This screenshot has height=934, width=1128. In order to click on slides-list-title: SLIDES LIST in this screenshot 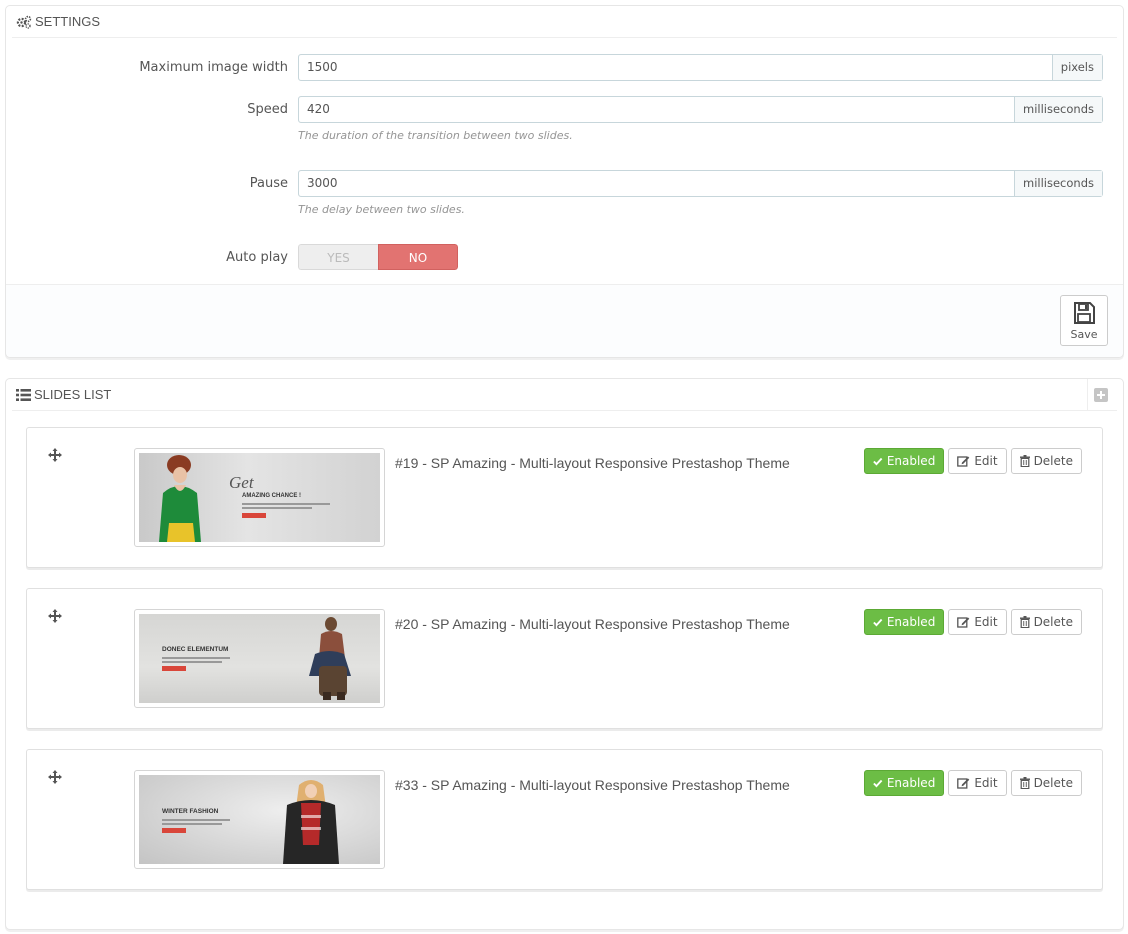, I will do `click(73, 394)`.